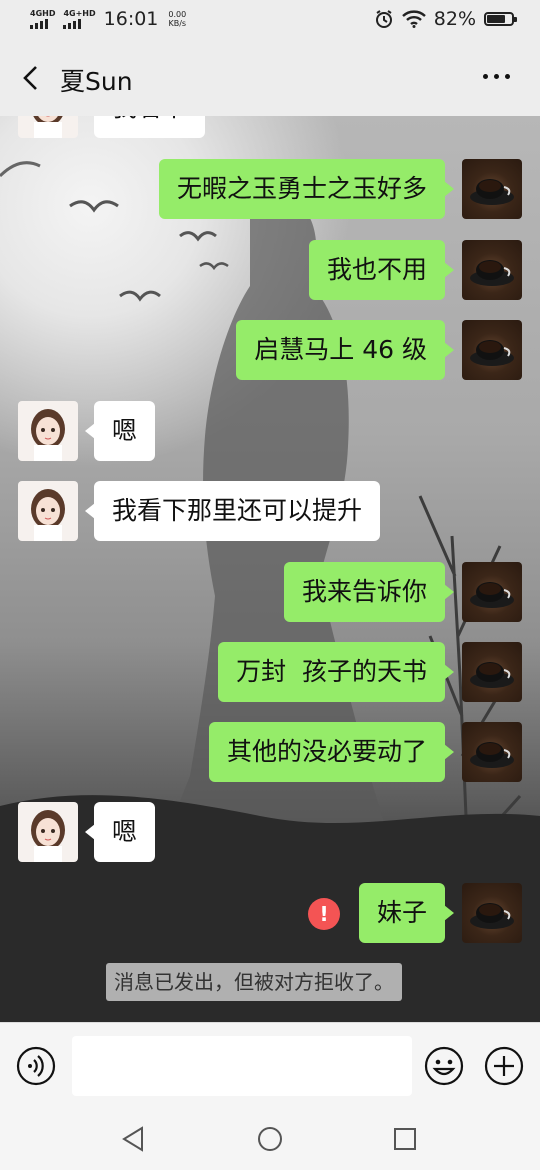 This screenshot has height=1170, width=540. What do you see at coordinates (79, 13) in the screenshot?
I see `sim2-label: 4G+HD` at bounding box center [79, 13].